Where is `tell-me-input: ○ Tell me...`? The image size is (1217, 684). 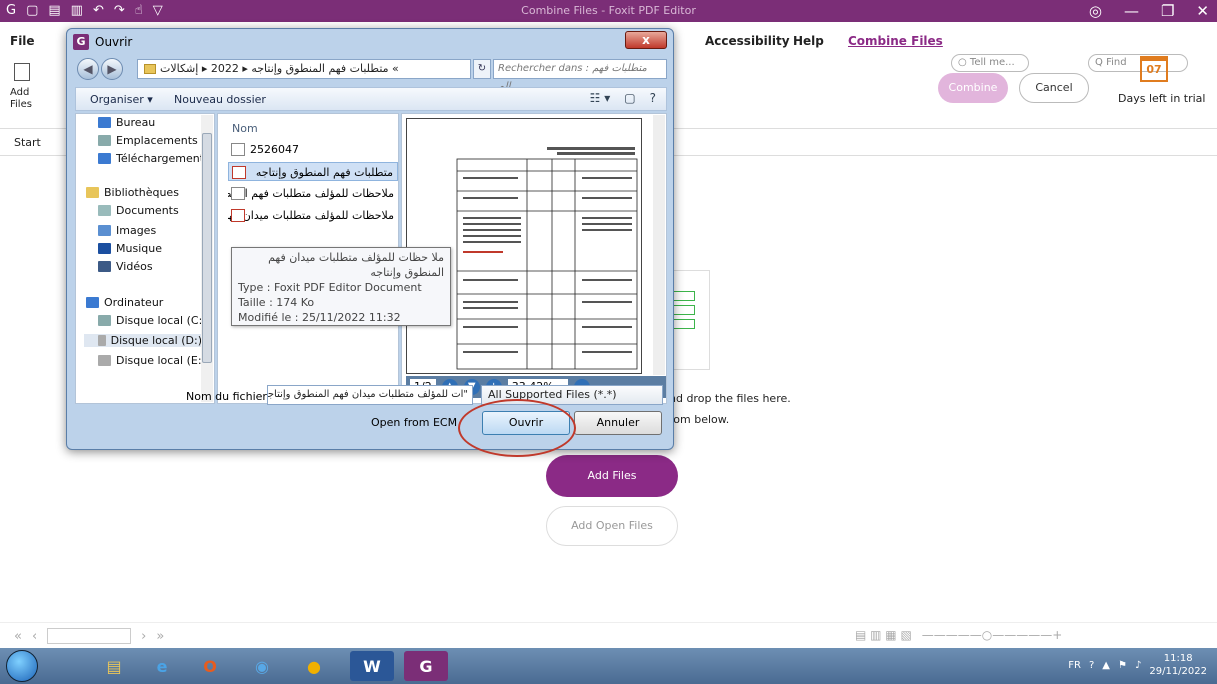 tell-me-input: ○ Tell me... is located at coordinates (990, 63).